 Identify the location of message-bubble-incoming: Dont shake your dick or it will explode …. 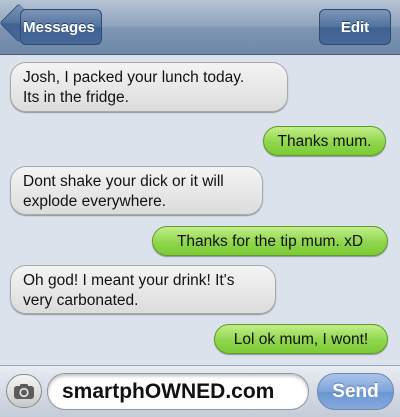
(136, 190).